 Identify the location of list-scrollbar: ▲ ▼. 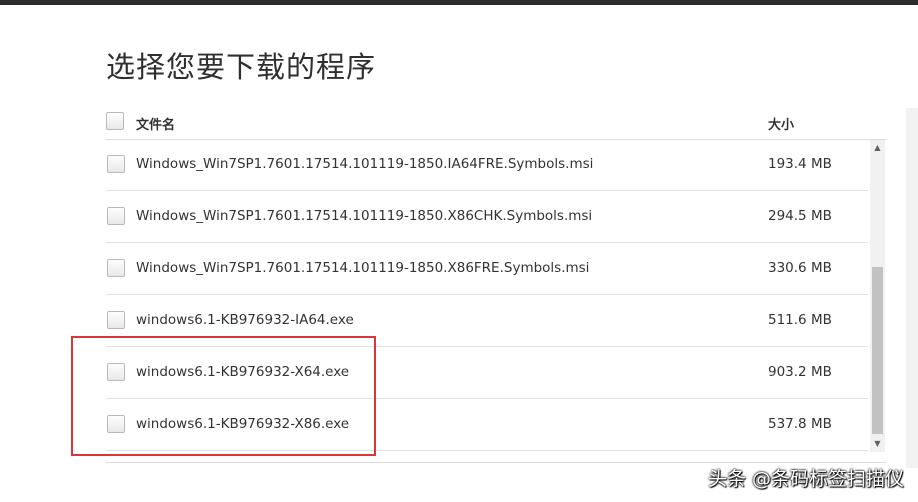
(877, 296).